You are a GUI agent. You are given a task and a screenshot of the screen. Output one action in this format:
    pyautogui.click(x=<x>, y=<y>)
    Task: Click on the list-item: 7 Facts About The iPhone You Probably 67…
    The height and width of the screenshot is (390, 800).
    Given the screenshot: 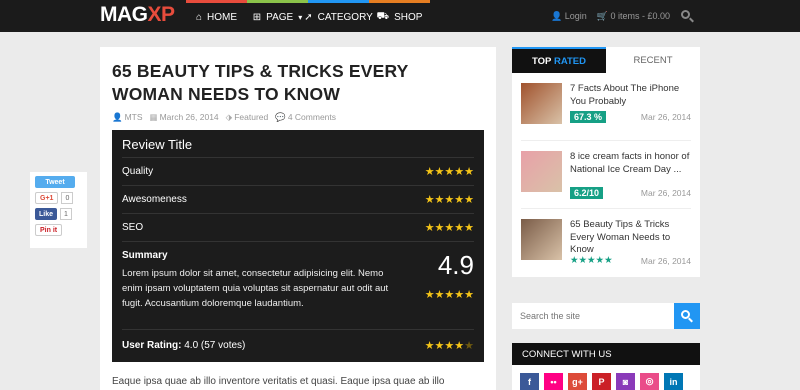 What is the action you would take?
    pyautogui.click(x=606, y=107)
    